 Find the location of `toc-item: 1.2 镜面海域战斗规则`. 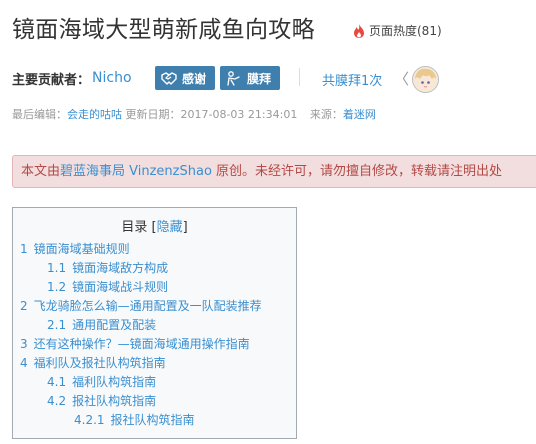

toc-item: 1.2 镜面海域战斗规则 is located at coordinates (107, 286).